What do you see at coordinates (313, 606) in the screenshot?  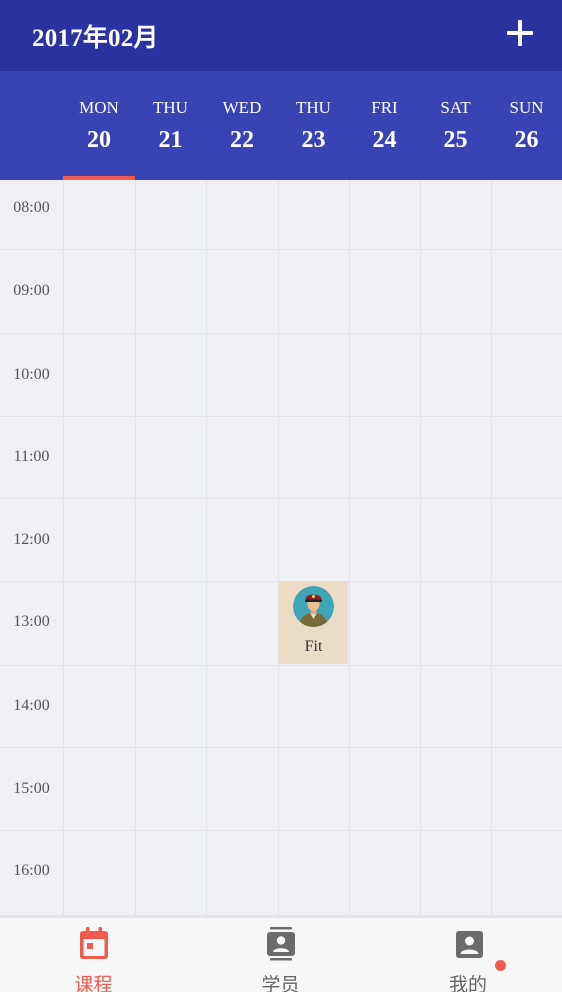 I see `avatar` at bounding box center [313, 606].